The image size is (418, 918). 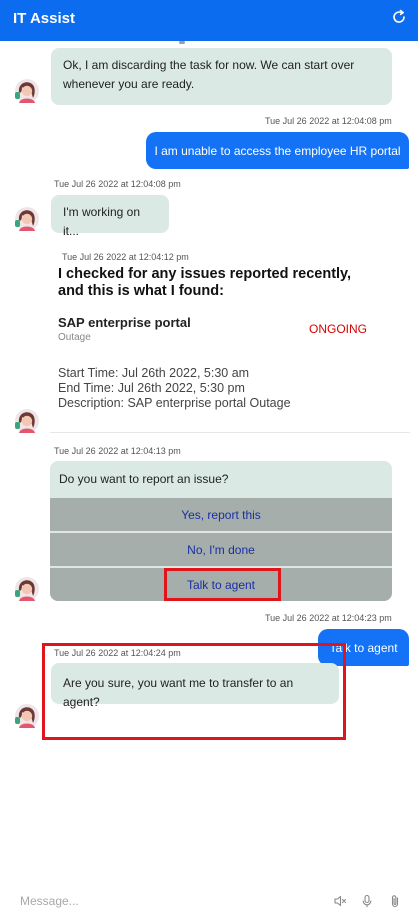 What do you see at coordinates (328, 618) in the screenshot?
I see `message-timestamp: Tue Jul 26 2022 at 12:04:23 pm` at bounding box center [328, 618].